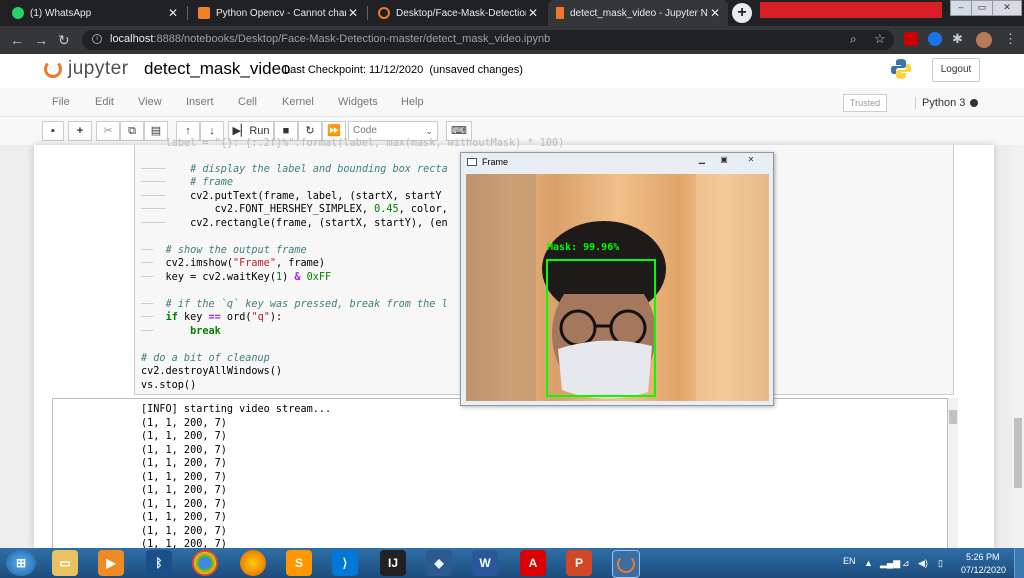  What do you see at coordinates (233, 263) in the screenshot?
I see `code-line: ── cv2.imshow("Frame", frame)` at bounding box center [233, 263].